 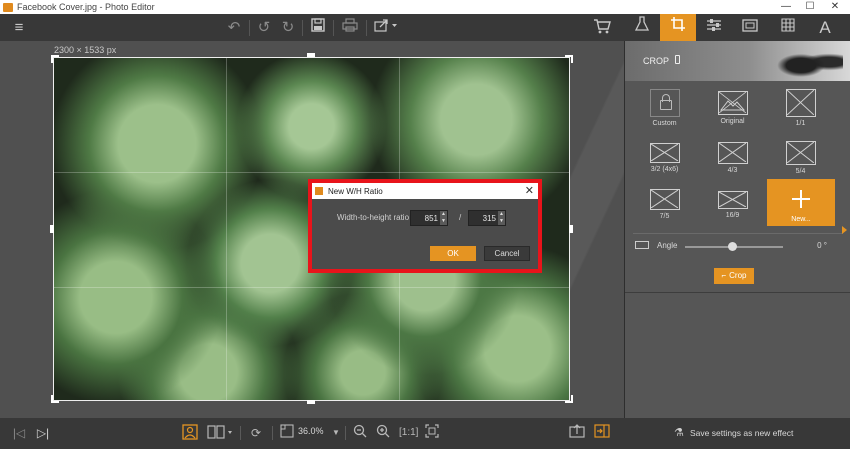 I want to click on fit-screen-icon, so click(x=432, y=433).